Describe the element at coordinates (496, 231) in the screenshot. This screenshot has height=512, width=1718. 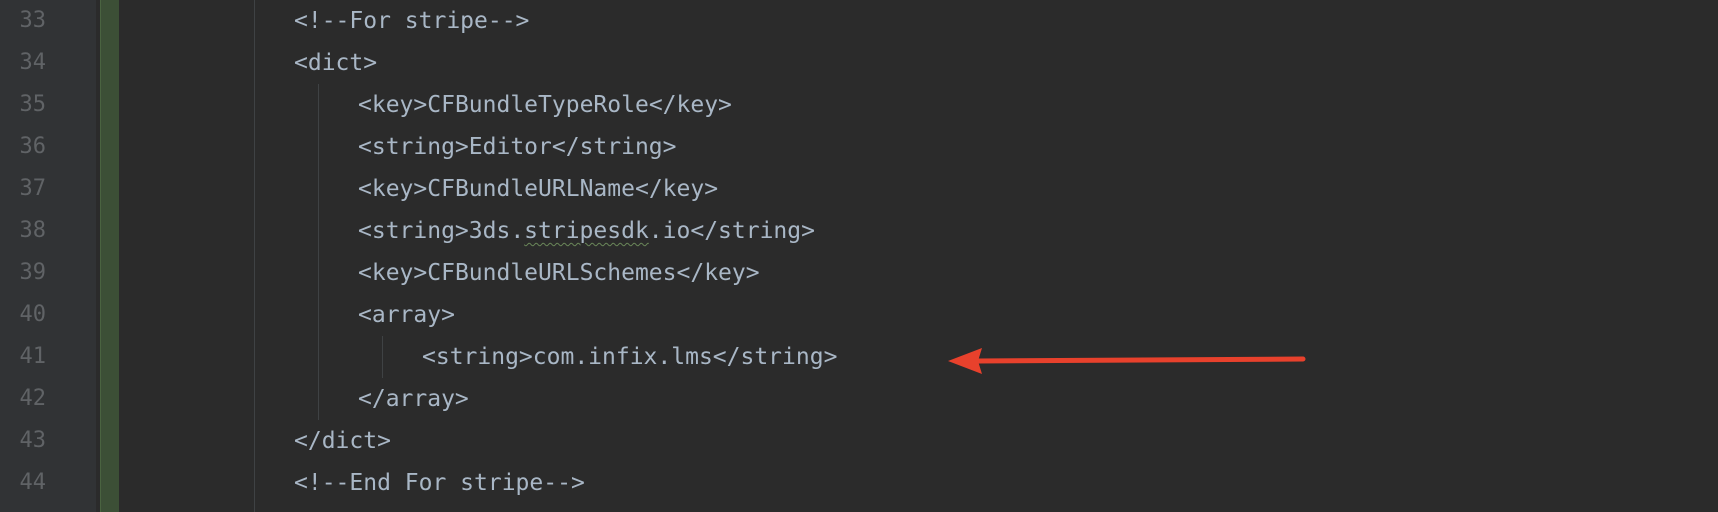
I see `xml-text: 3ds.` at that location.